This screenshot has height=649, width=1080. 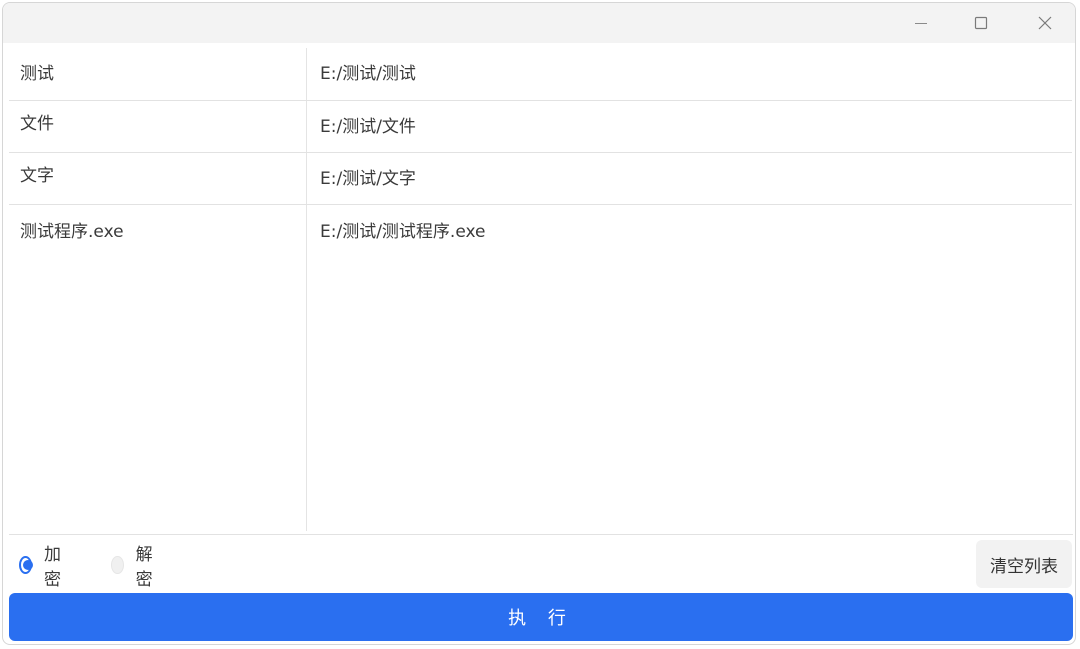 I want to click on minimize-button, so click(x=921, y=23).